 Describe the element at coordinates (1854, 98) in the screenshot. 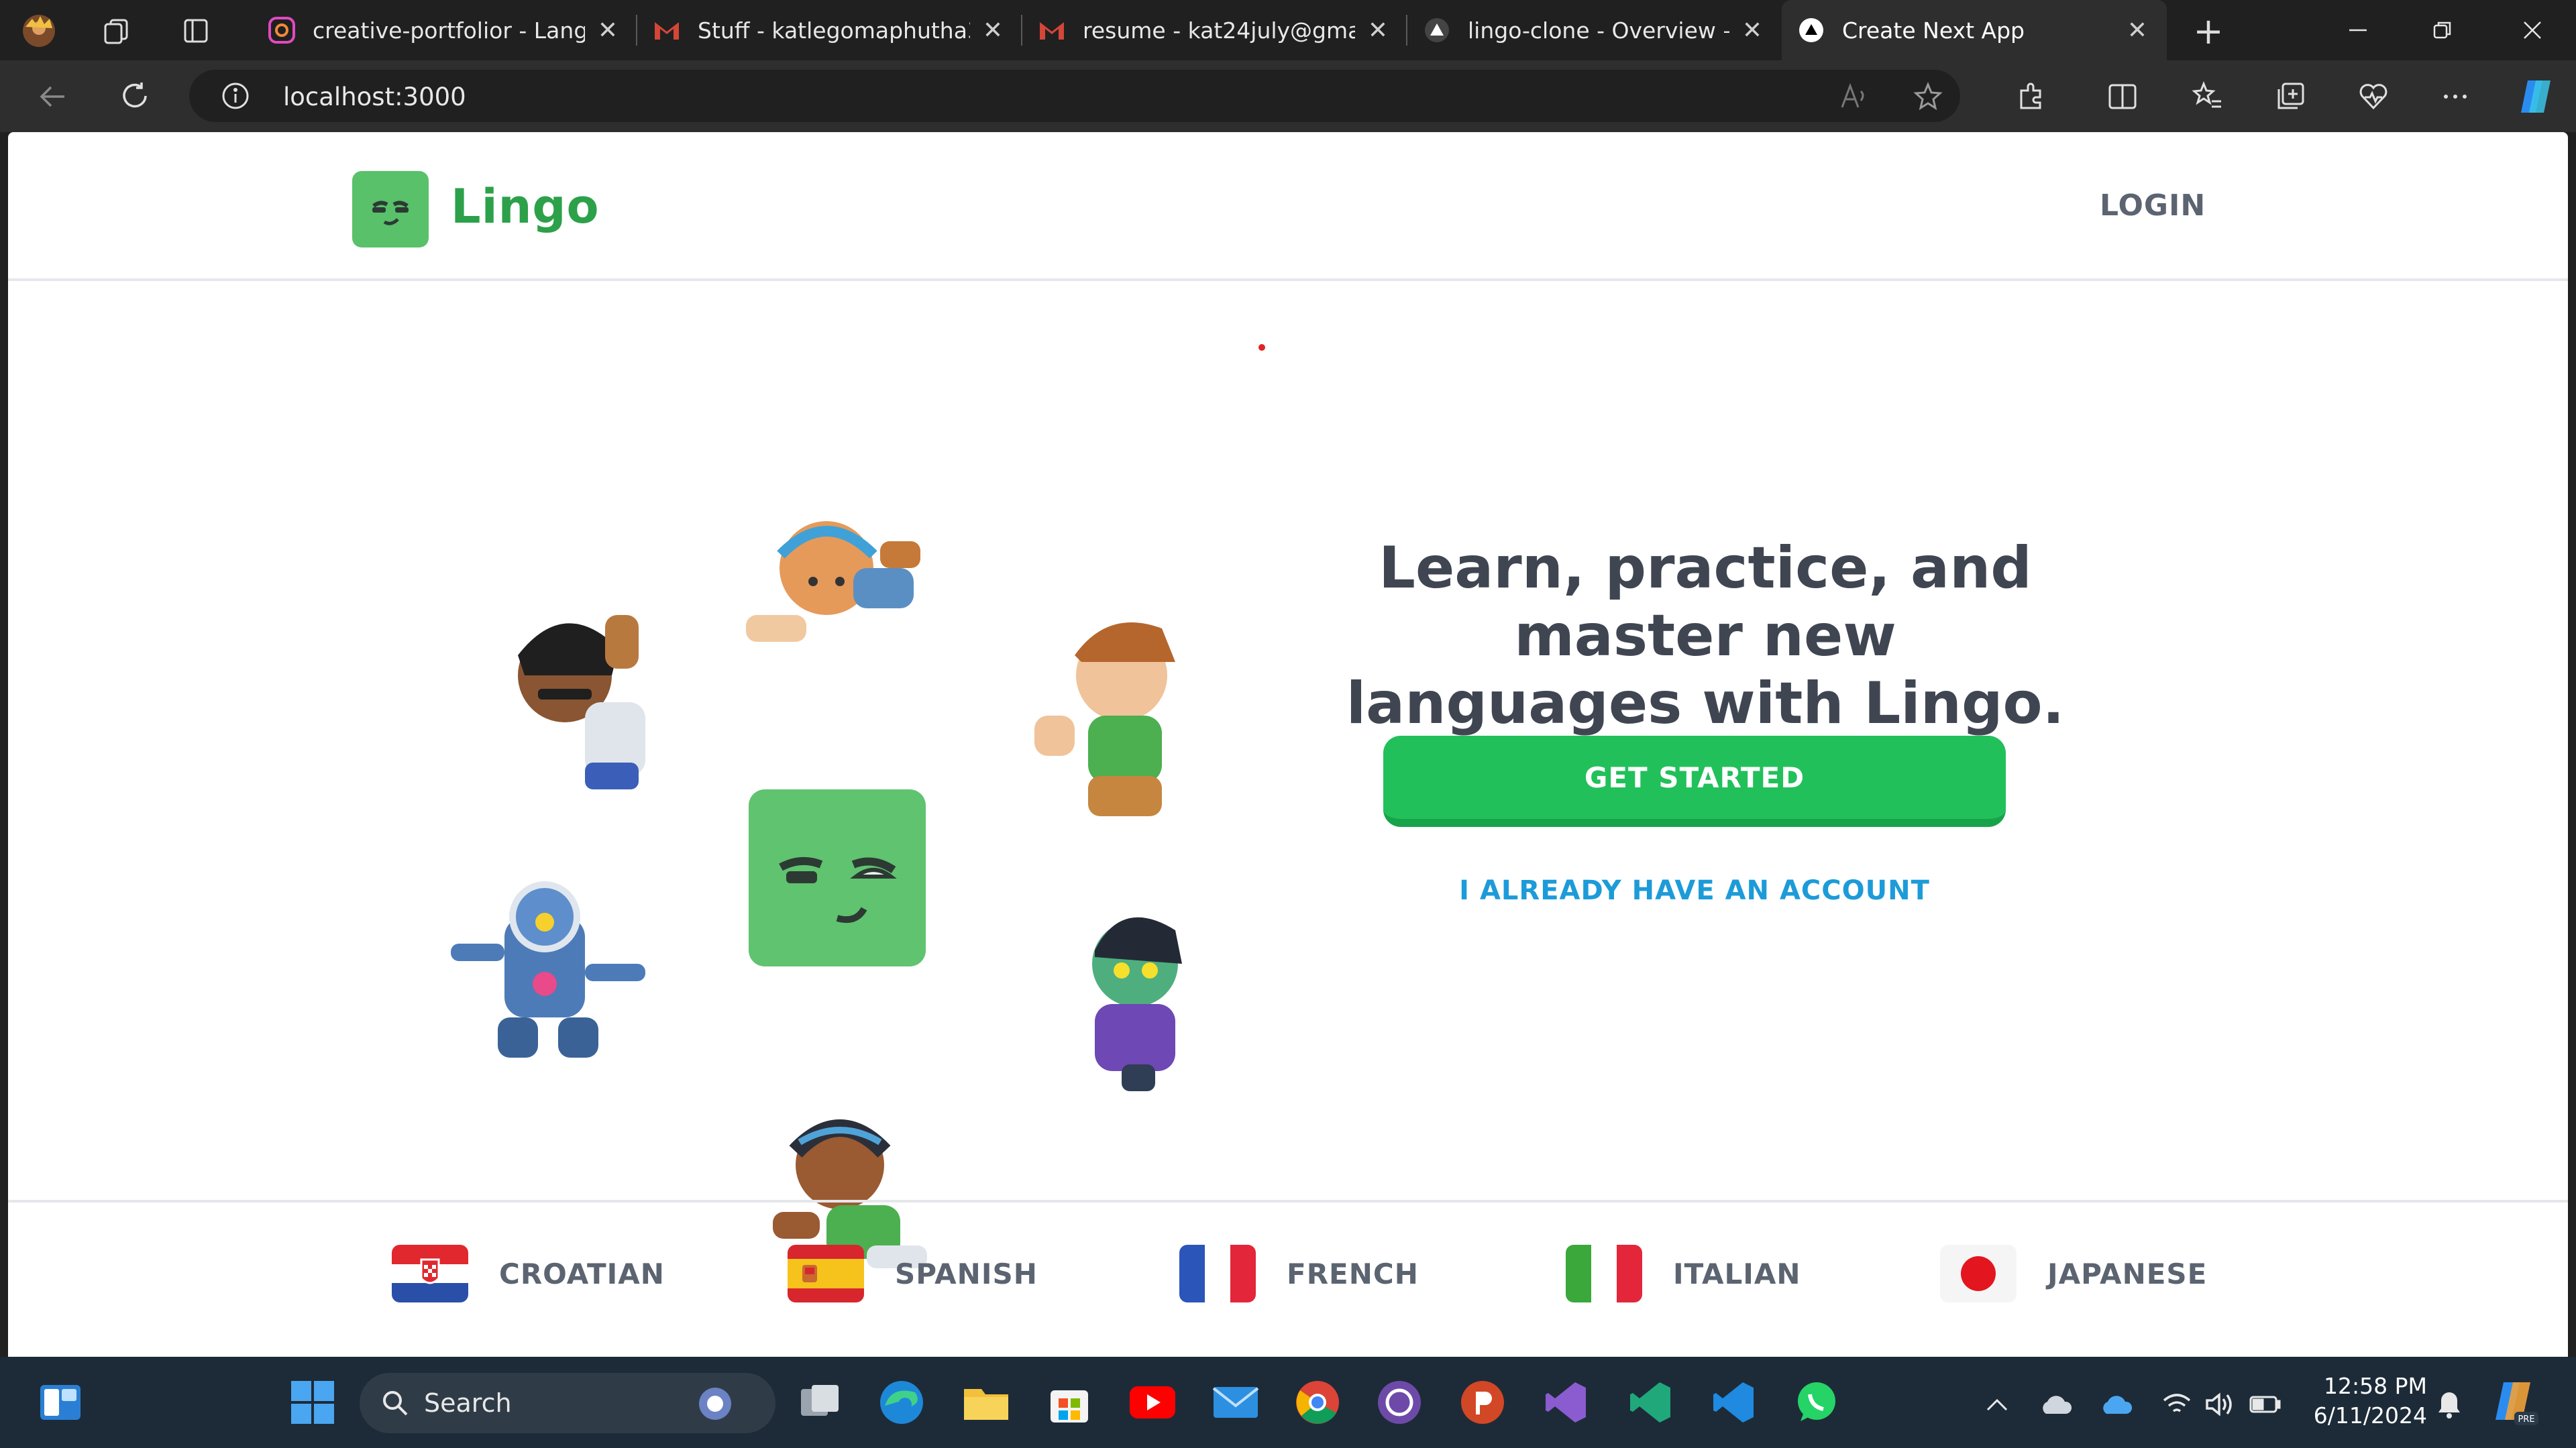

I see `read-aloud-icon` at that location.